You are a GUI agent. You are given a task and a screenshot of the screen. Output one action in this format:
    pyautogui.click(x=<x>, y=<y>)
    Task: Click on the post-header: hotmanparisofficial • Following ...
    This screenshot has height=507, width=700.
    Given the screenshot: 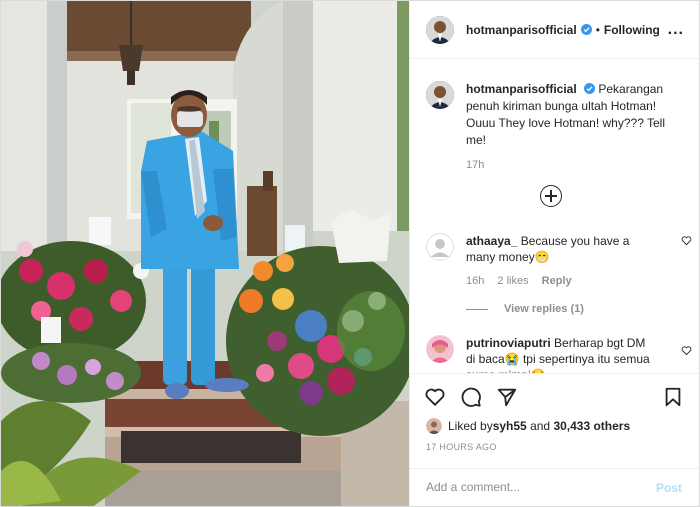 What is the action you would take?
    pyautogui.click(x=554, y=30)
    